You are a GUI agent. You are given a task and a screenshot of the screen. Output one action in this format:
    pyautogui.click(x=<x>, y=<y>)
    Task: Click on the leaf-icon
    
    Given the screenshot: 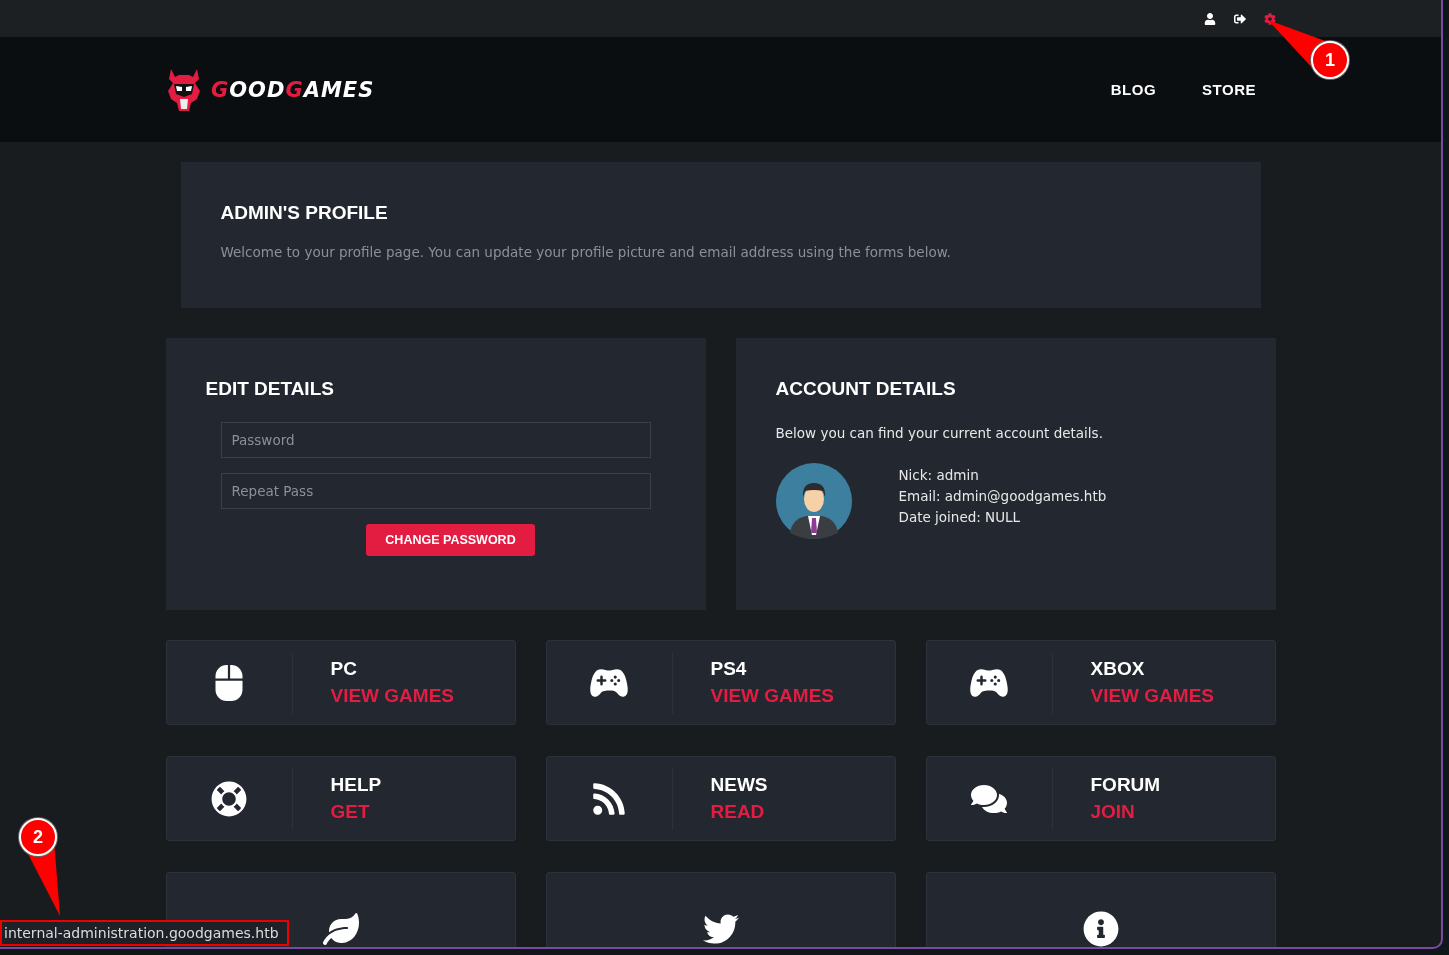 What is the action you would take?
    pyautogui.click(x=340, y=929)
    